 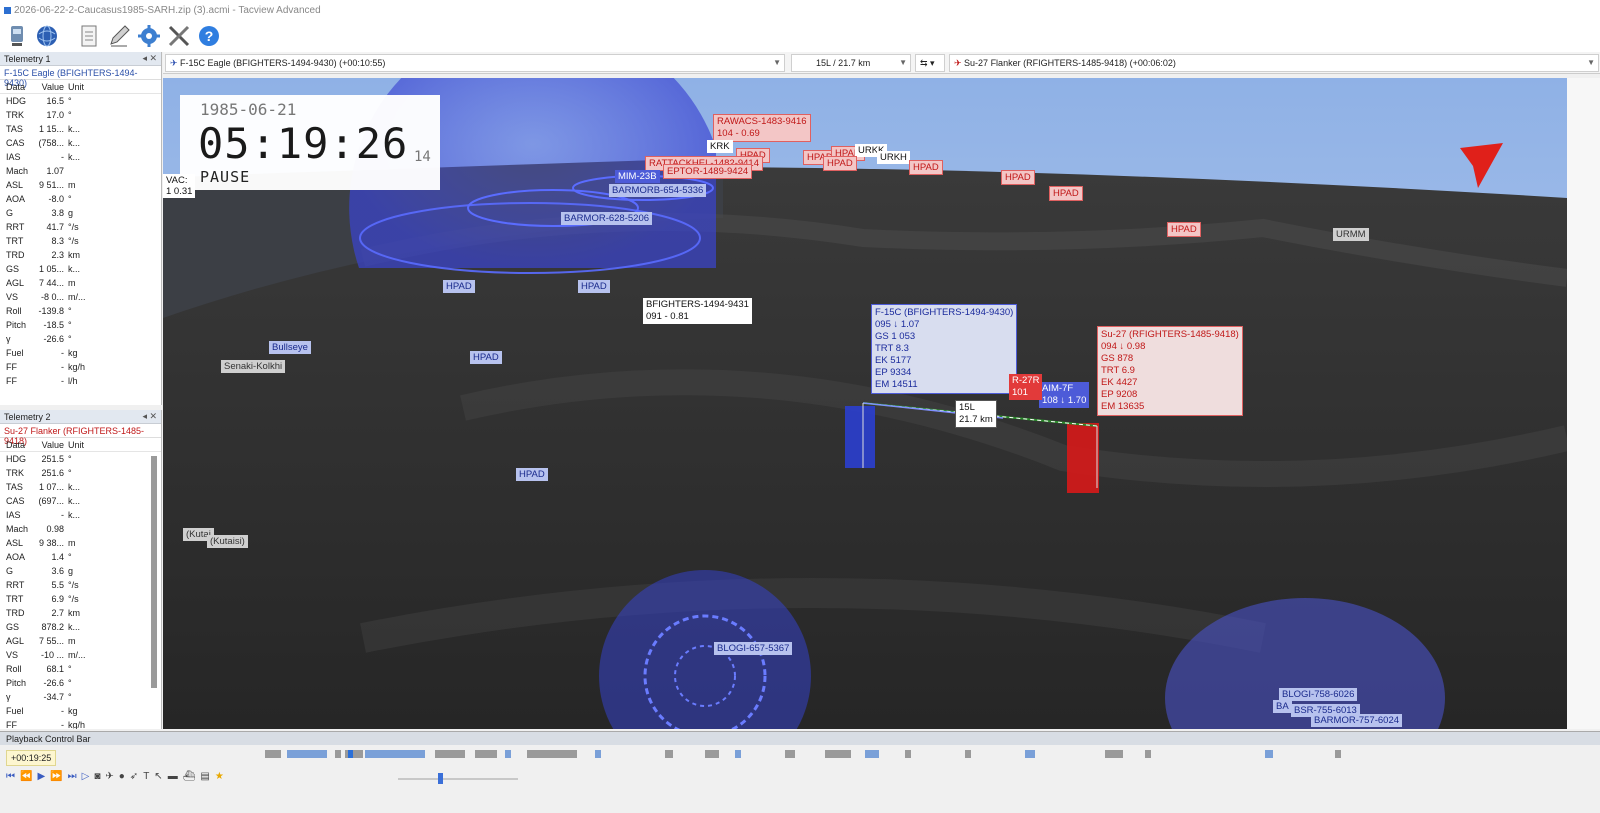 I want to click on step-forward-icon: ⏩, so click(x=56, y=776).